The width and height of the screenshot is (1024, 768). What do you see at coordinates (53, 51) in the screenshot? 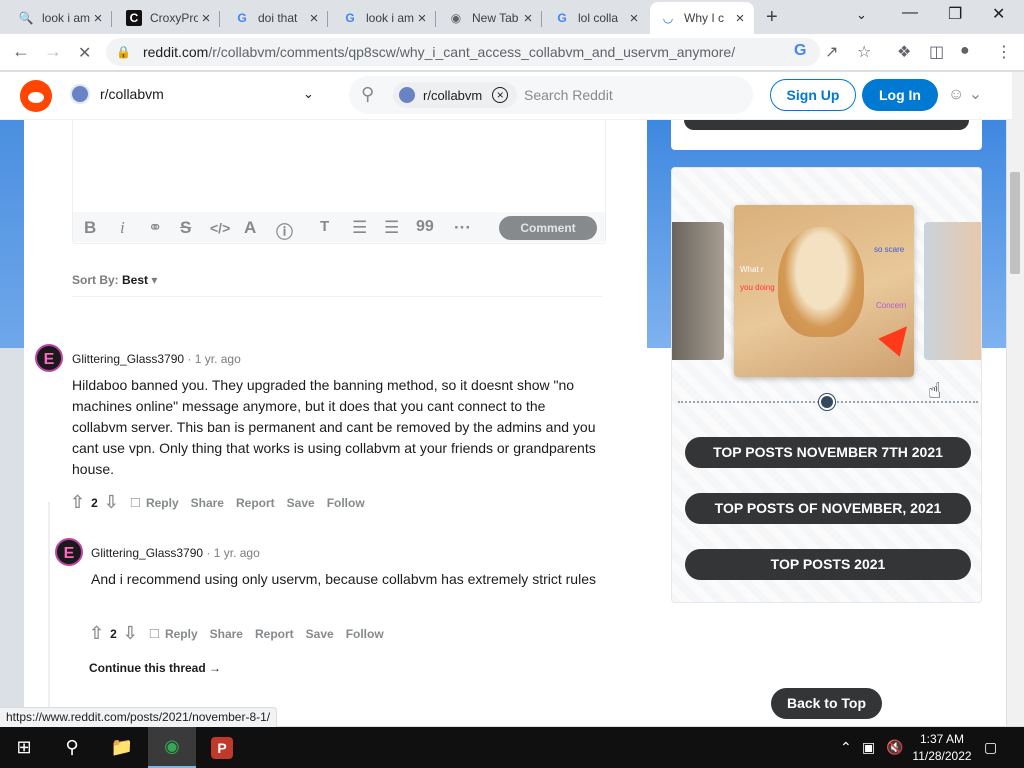
I see `forward-arrow-icon: →` at bounding box center [53, 51].